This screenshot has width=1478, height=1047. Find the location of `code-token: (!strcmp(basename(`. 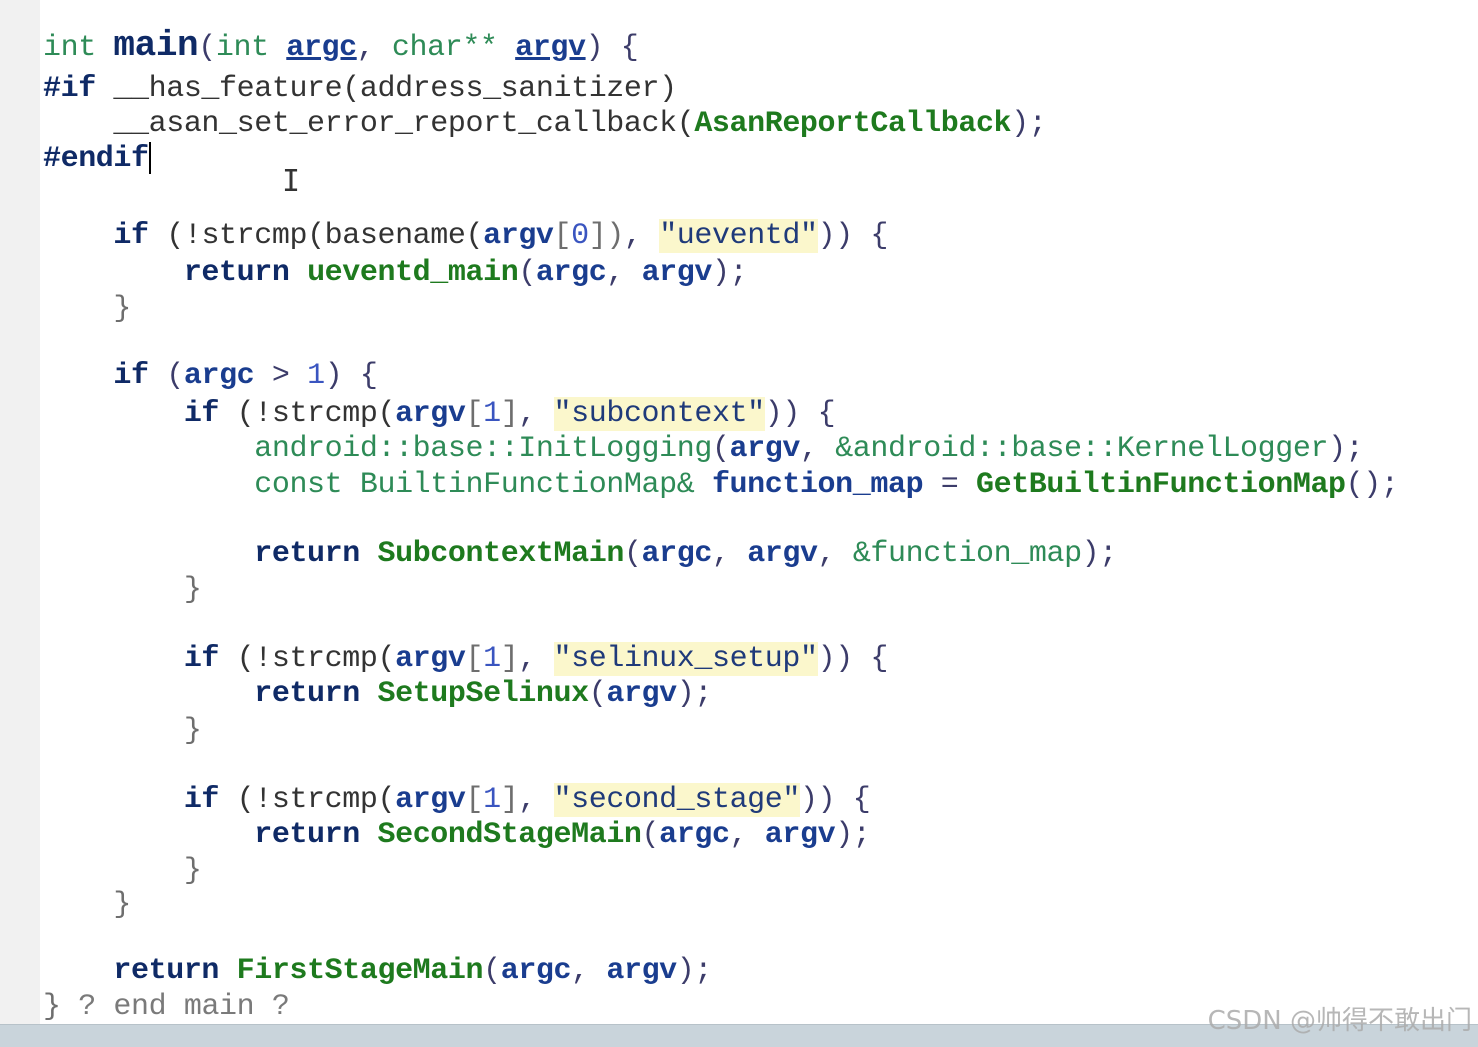

code-token: (!strcmp(basename( is located at coordinates (316, 236).